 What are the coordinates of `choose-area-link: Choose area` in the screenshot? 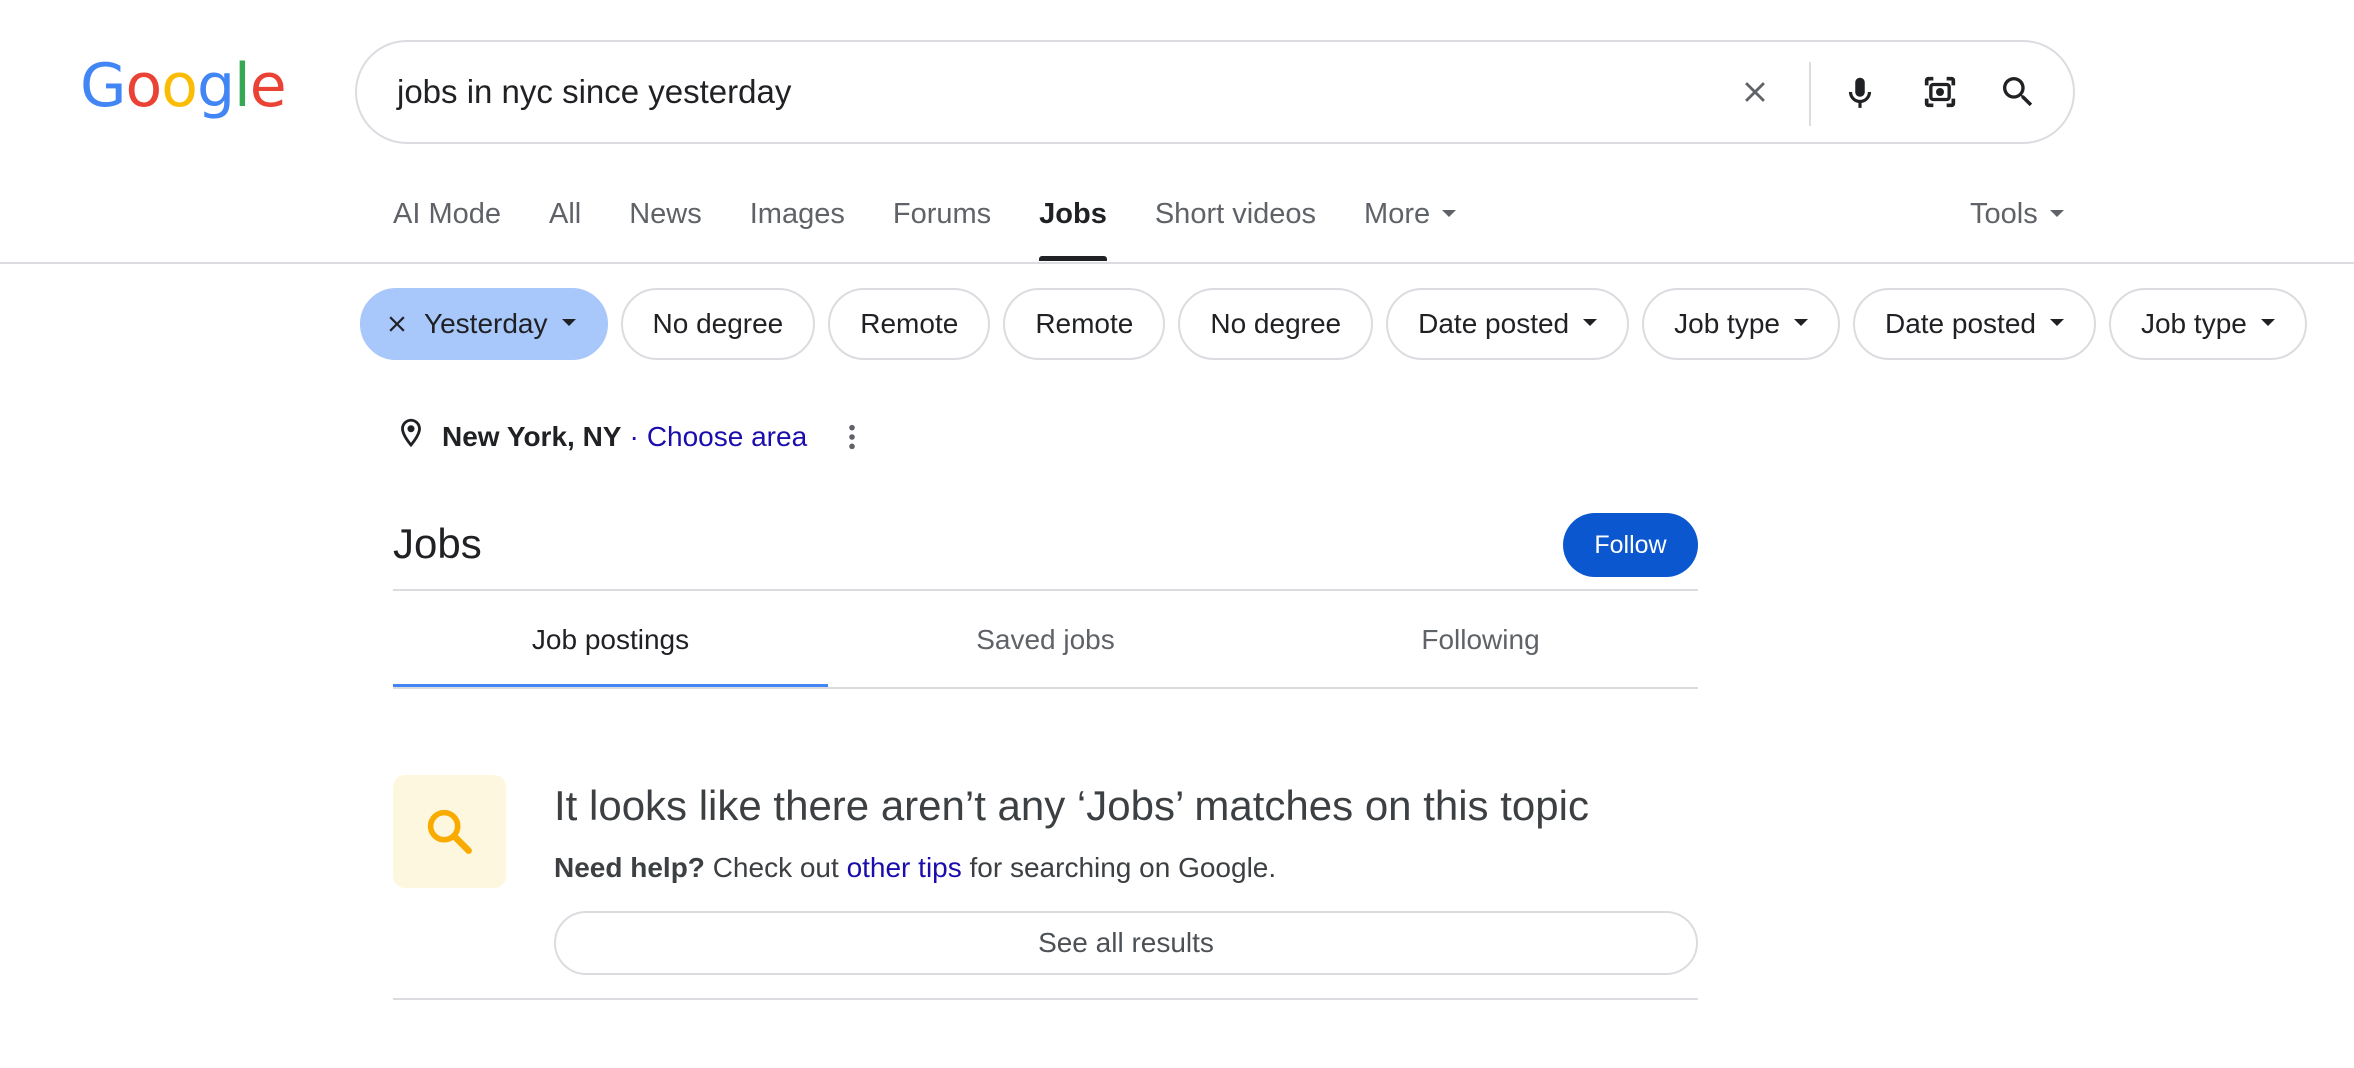 It's located at (727, 437).